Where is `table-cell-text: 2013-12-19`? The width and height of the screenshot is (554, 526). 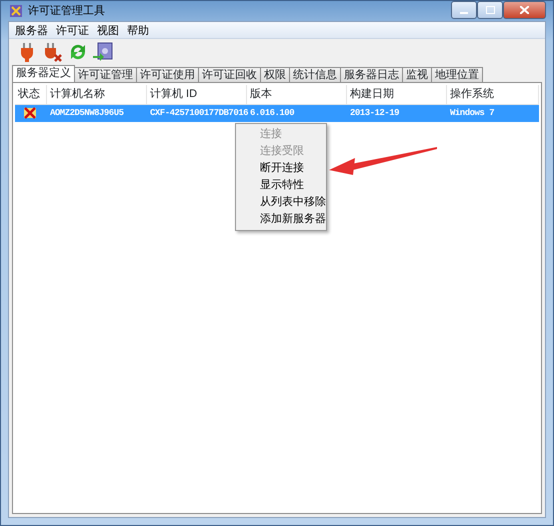 table-cell-text: 2013-12-19 is located at coordinates (374, 113).